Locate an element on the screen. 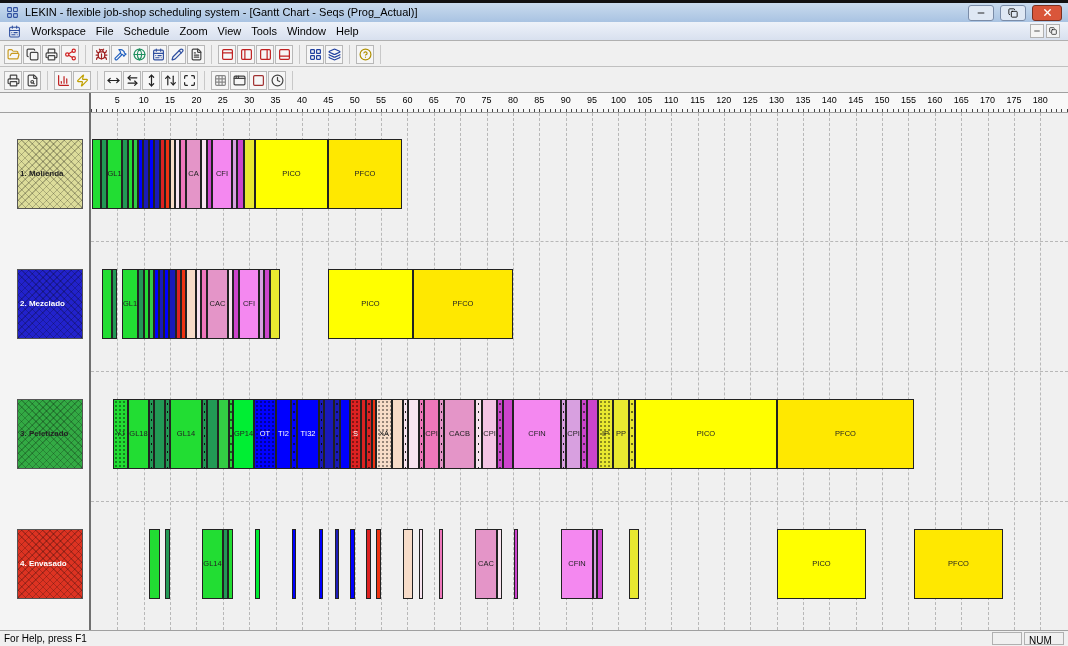 Image resolution: width=1068 pixels, height=646 pixels. tick-label: 115 is located at coordinates (697, 100).